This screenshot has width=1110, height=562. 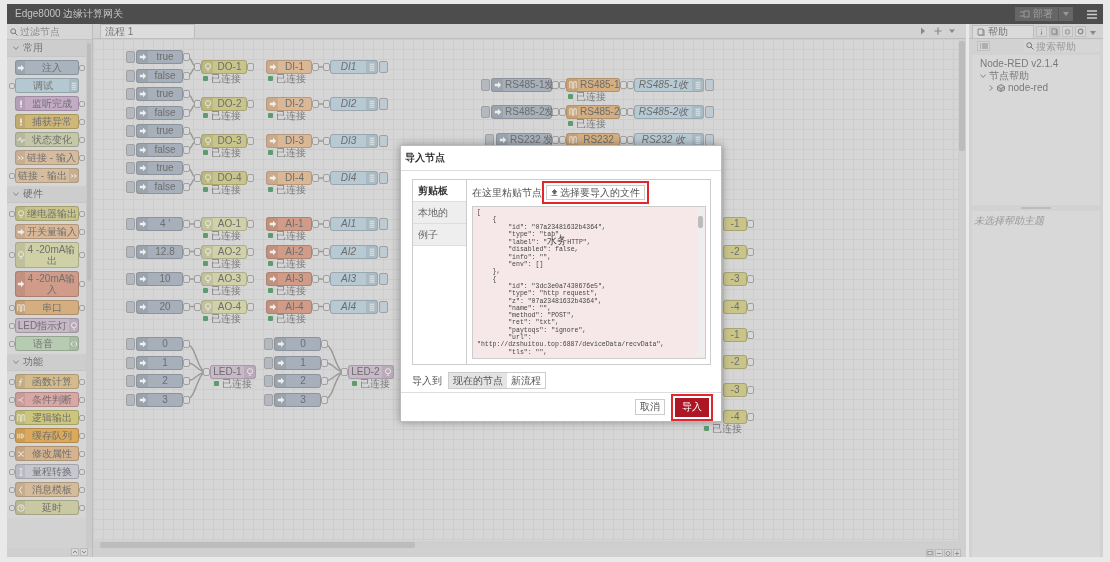 I want to click on flow-node: DI1, so click(x=354, y=67).